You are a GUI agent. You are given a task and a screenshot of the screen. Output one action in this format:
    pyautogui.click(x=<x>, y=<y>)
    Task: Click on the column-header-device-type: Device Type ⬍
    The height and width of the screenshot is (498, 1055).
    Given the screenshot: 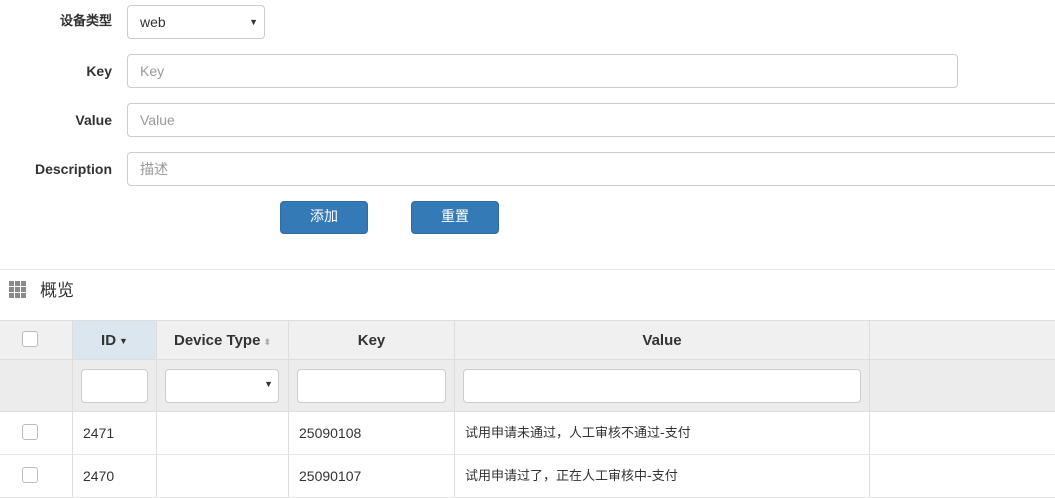 What is the action you would take?
    pyautogui.click(x=223, y=340)
    